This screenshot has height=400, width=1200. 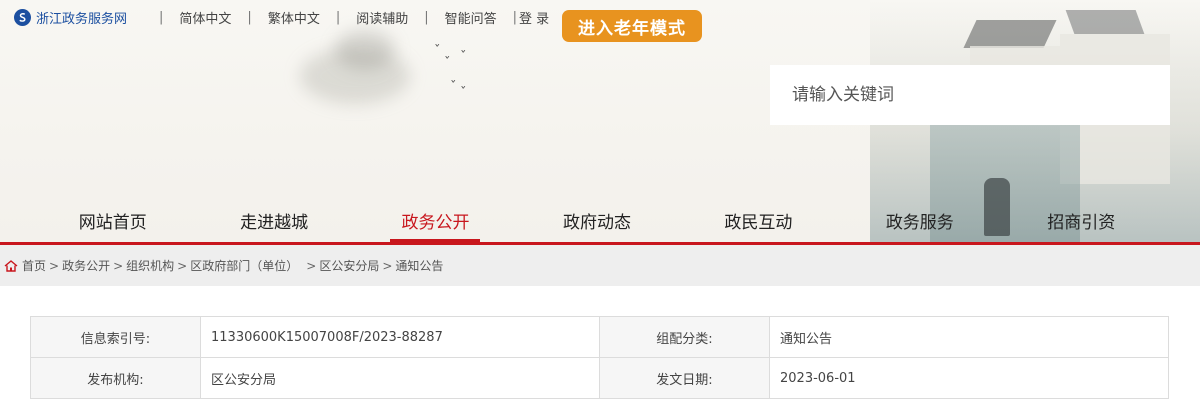 What do you see at coordinates (970, 95) in the screenshot?
I see `search-input` at bounding box center [970, 95].